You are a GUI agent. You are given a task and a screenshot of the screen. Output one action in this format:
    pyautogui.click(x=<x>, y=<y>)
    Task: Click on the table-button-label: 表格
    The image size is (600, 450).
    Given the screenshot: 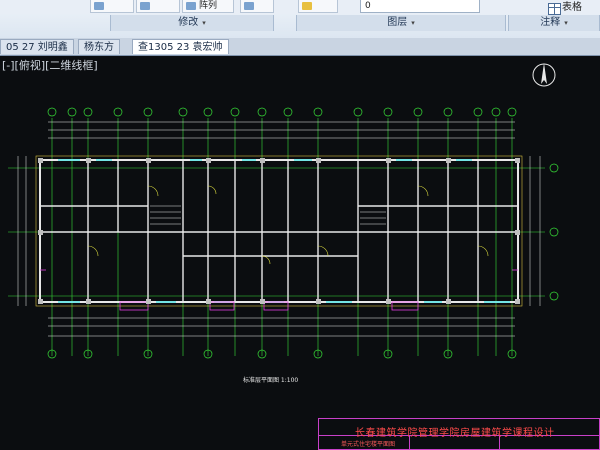 What is the action you would take?
    pyautogui.click(x=572, y=7)
    